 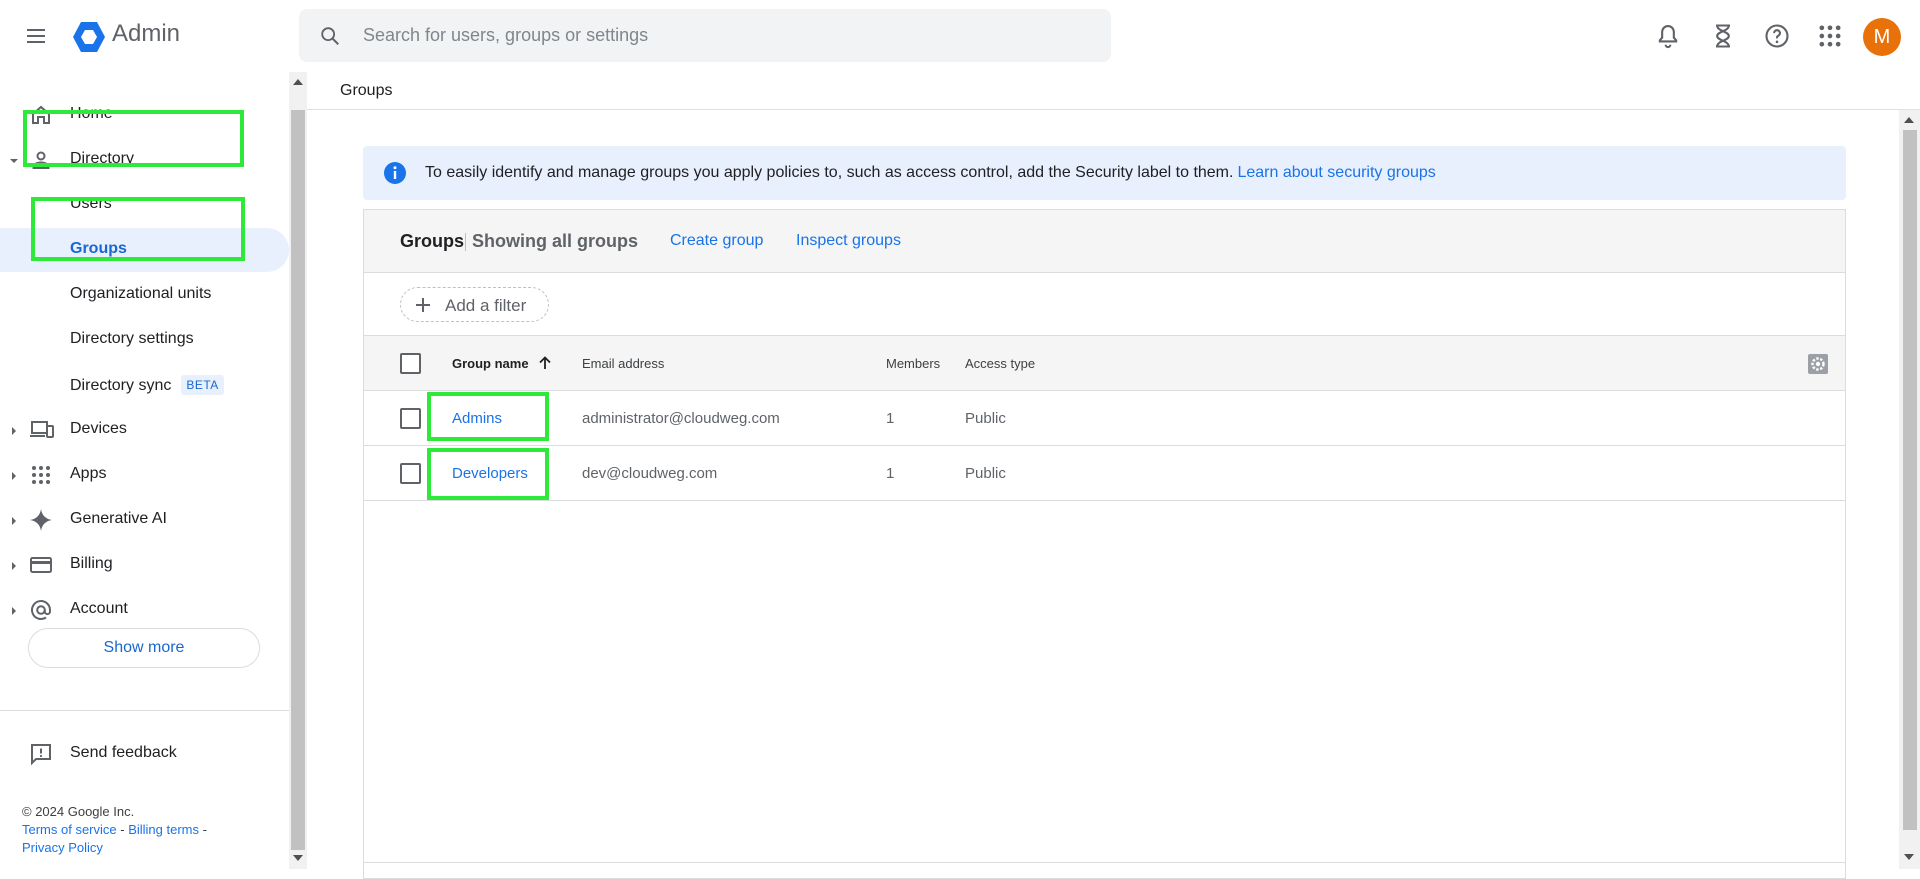 What do you see at coordinates (42, 430) in the screenshot?
I see `devices-icon` at bounding box center [42, 430].